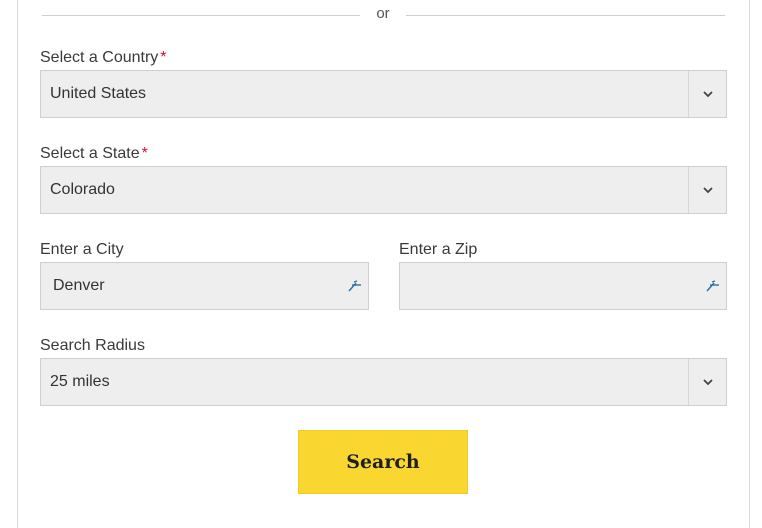 The height and width of the screenshot is (528, 762). What do you see at coordinates (438, 249) in the screenshot?
I see `zip-label: Enter a Zip` at bounding box center [438, 249].